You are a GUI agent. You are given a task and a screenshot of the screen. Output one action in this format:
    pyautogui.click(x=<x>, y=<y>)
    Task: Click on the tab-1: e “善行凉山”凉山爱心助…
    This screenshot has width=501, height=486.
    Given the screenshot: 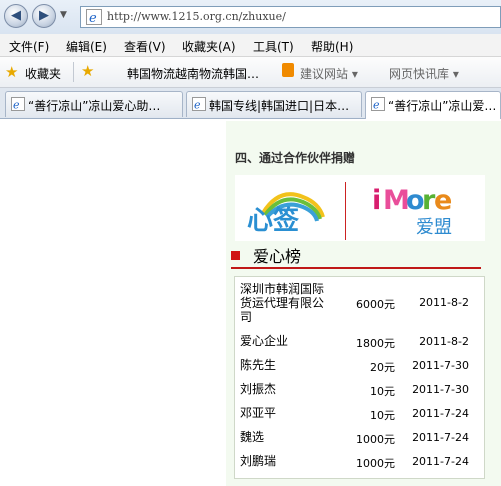 What is the action you would take?
    pyautogui.click(x=94, y=104)
    